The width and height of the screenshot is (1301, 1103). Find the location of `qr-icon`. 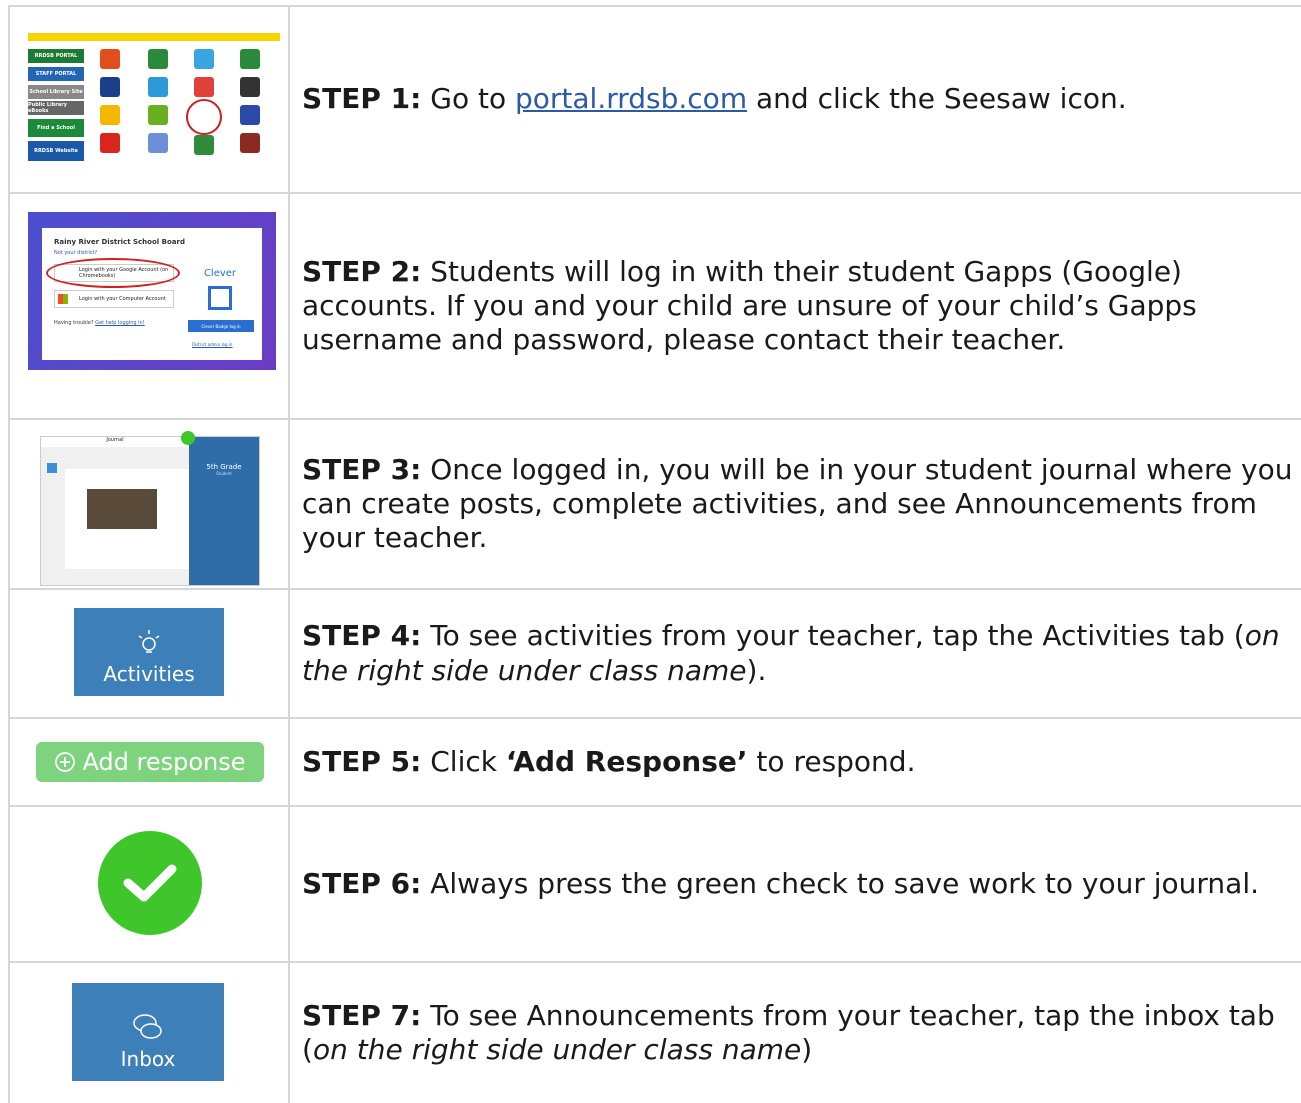

qr-icon is located at coordinates (220, 298).